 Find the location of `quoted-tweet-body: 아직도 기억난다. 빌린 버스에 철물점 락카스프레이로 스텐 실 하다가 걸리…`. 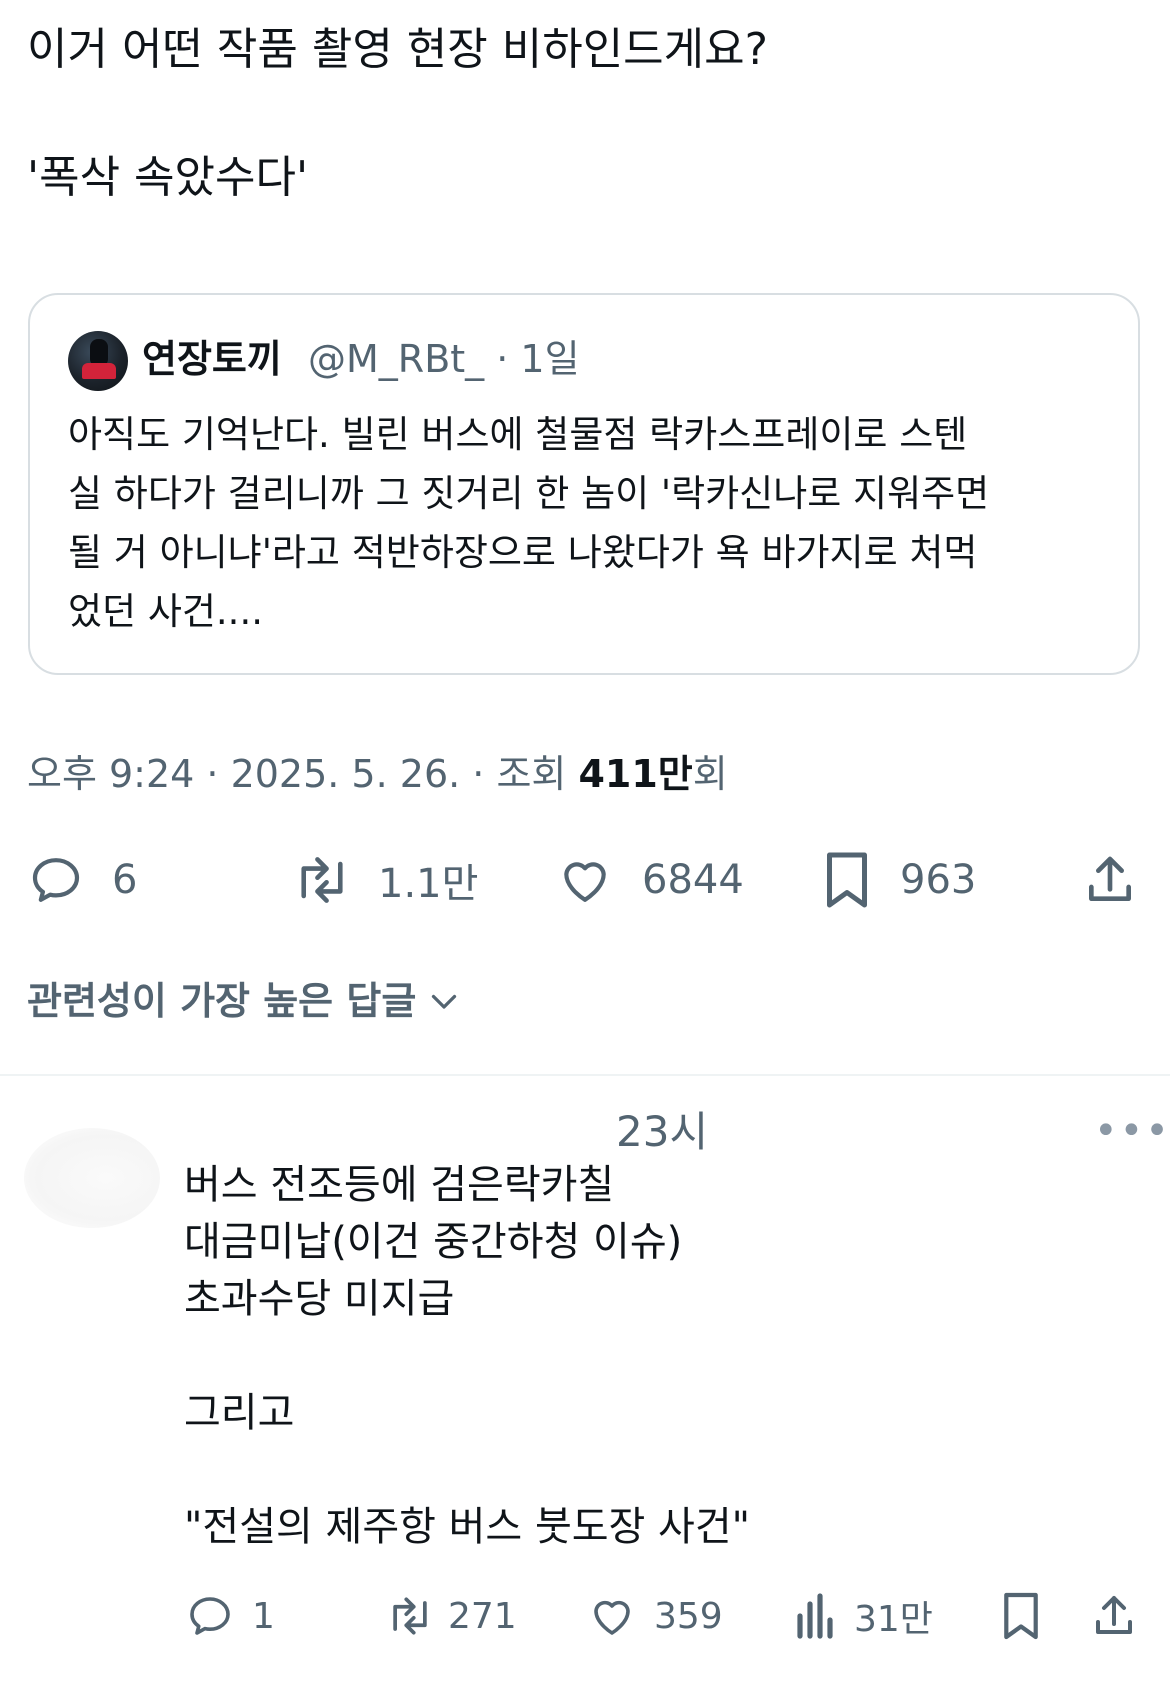

quoted-tweet-body: 아직도 기억난다. 빌린 버스에 철물점 락카스프레이로 스텐 실 하다가 걸리… is located at coordinates (529, 523).